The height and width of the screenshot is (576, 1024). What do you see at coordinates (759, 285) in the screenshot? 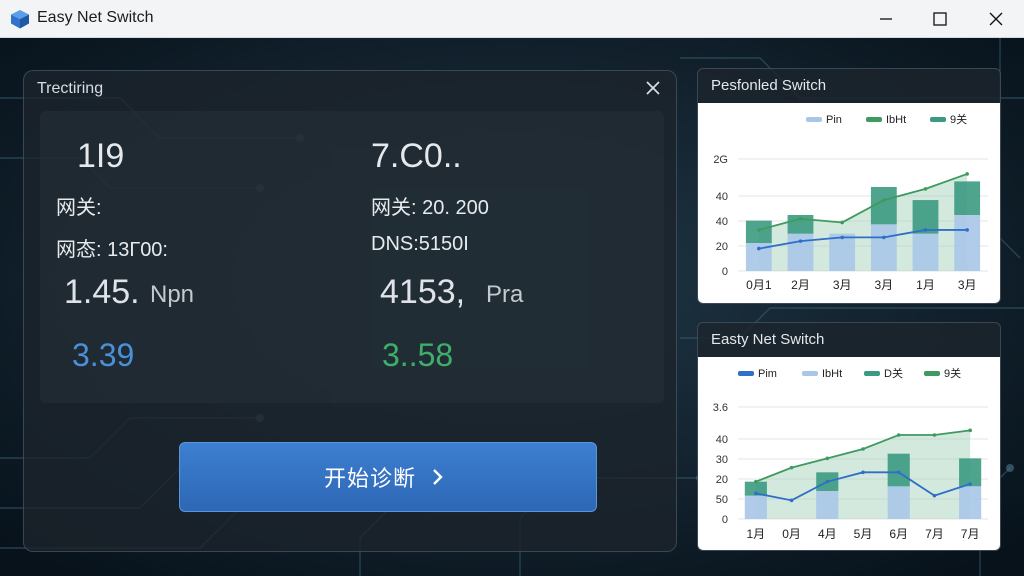
I see `x-tick-label: 0月1` at bounding box center [759, 285].